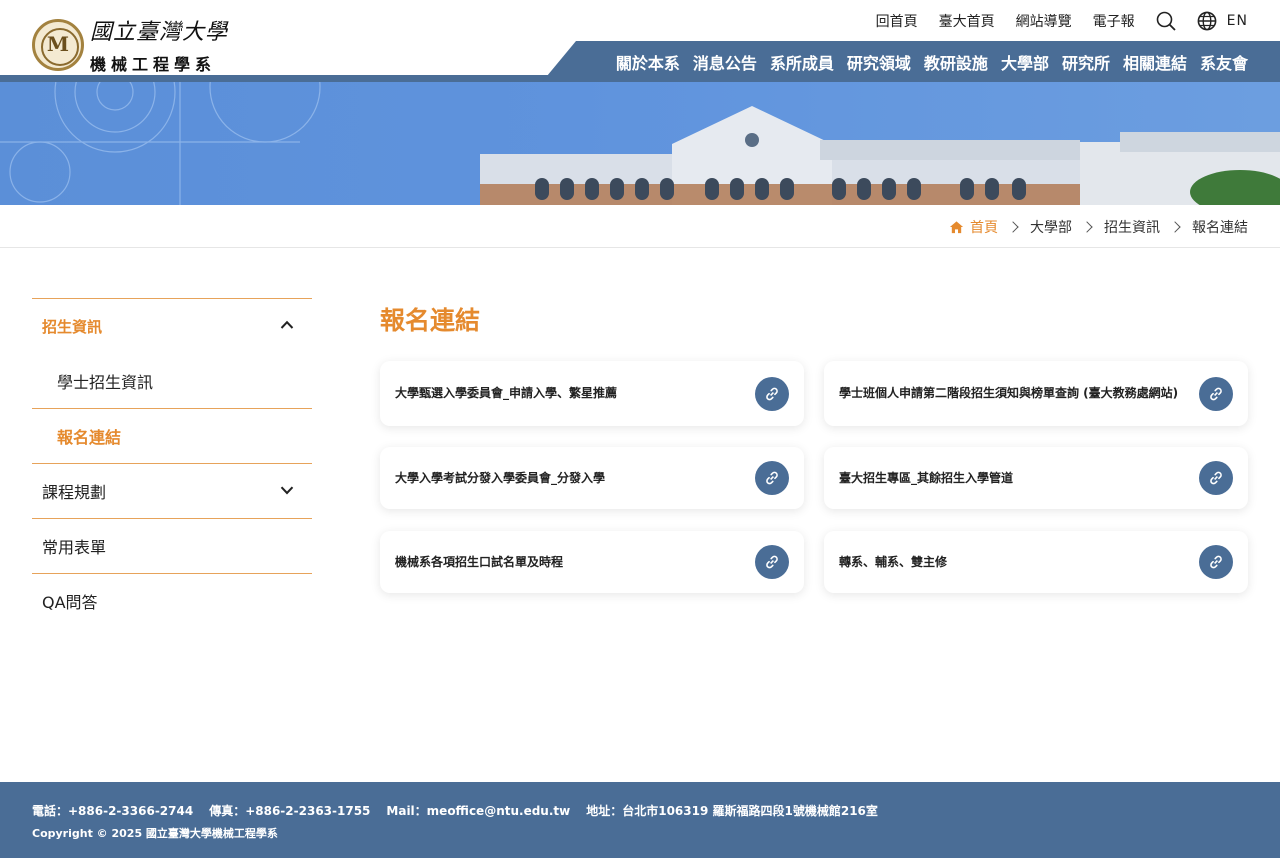  Describe the element at coordinates (1036, 478) in the screenshot. I see `link-card: 臺大招生專區_其餘招生入學管道` at that location.